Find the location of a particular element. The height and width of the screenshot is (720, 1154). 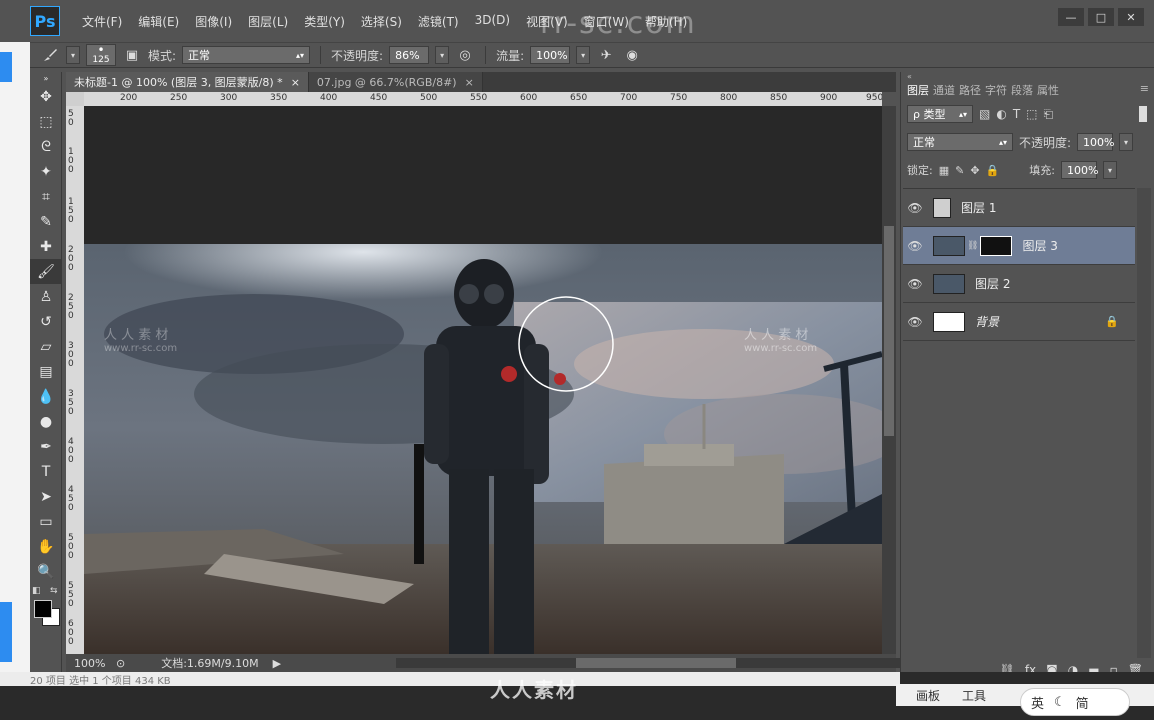

gradient-tool-icon: ▤ is located at coordinates (46, 371).